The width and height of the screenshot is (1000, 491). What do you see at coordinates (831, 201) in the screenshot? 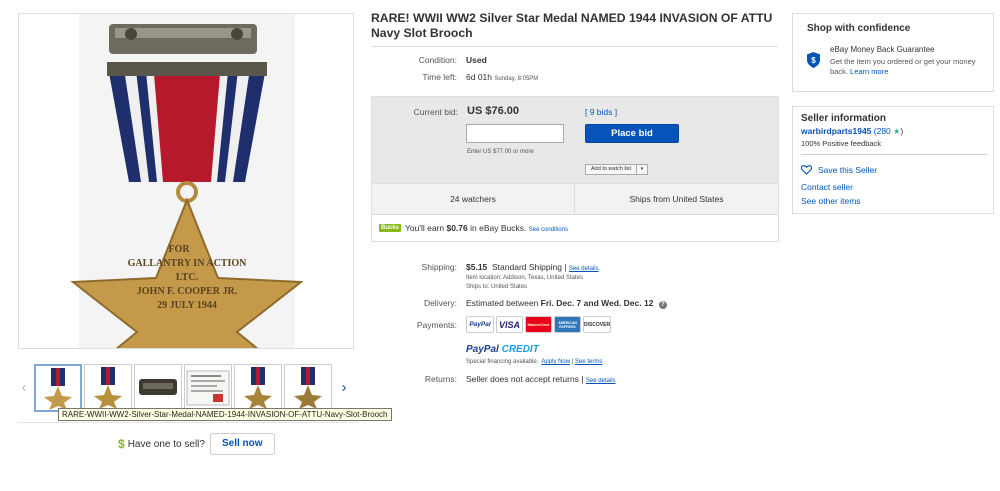
I see `see-other-items-link: See other items` at bounding box center [831, 201].